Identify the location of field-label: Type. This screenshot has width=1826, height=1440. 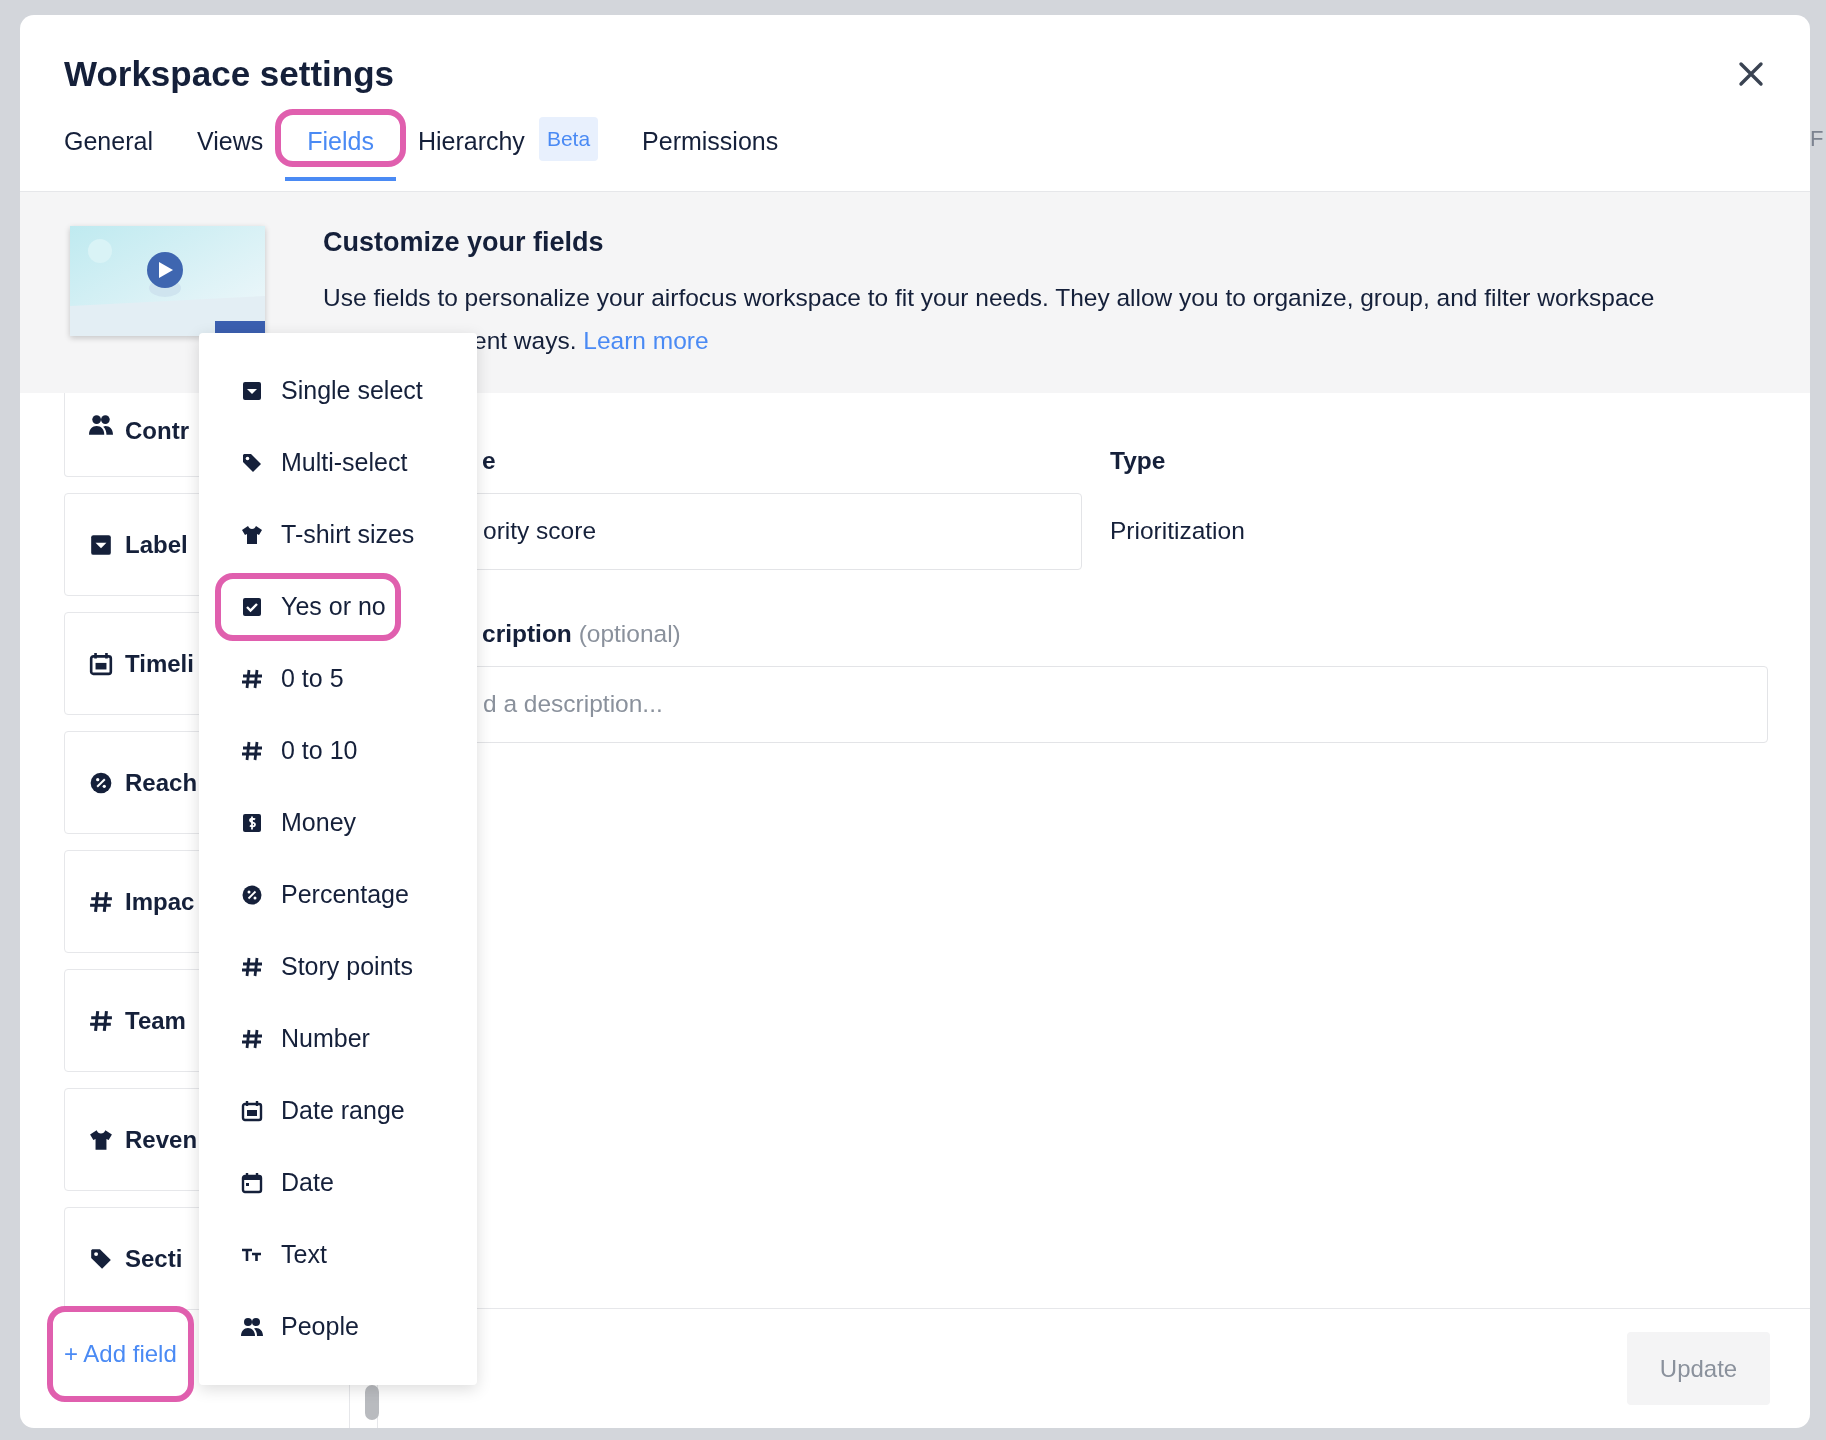
(1138, 461).